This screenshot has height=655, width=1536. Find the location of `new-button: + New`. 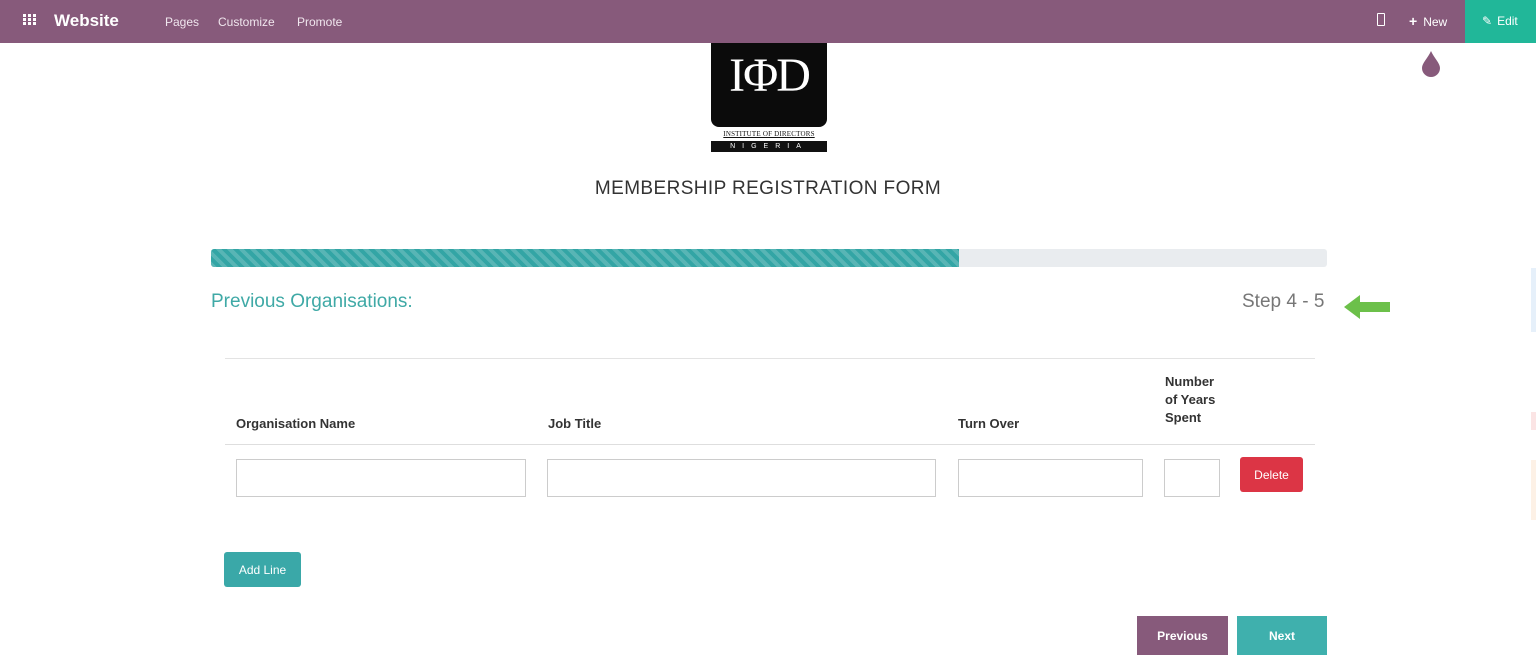

new-button: + New is located at coordinates (1428, 21).